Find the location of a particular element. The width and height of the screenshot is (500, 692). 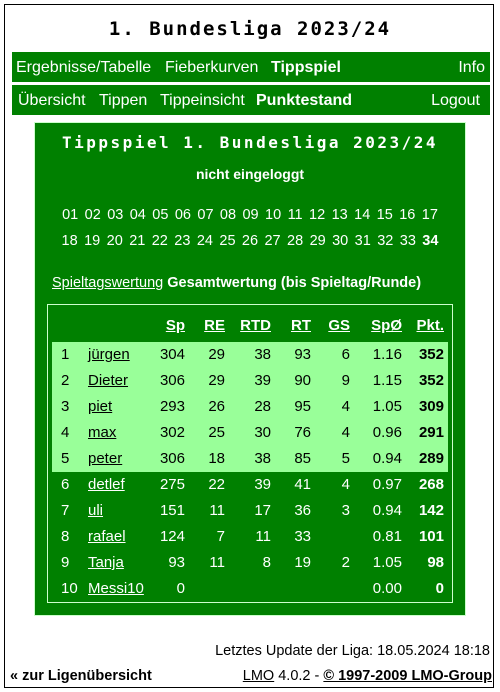

round-link: 20 is located at coordinates (115, 241).